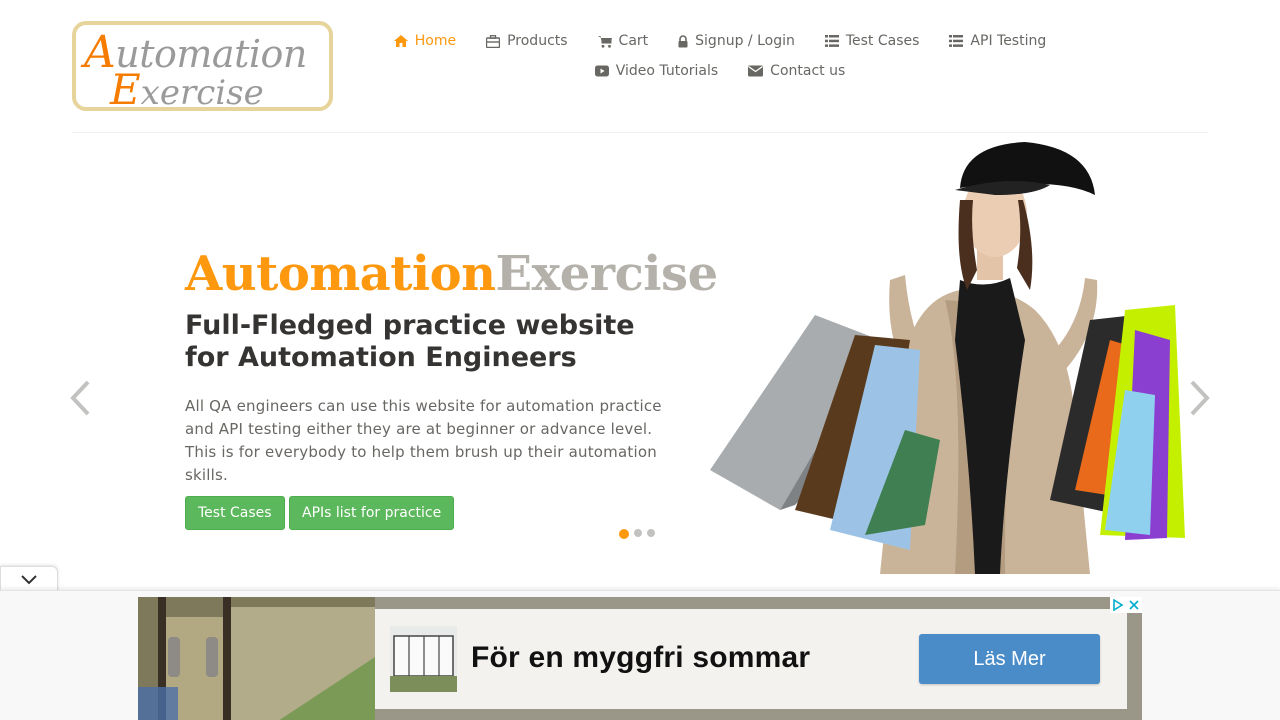 The height and width of the screenshot is (720, 1280). I want to click on adchoices-icon, so click(1118, 605).